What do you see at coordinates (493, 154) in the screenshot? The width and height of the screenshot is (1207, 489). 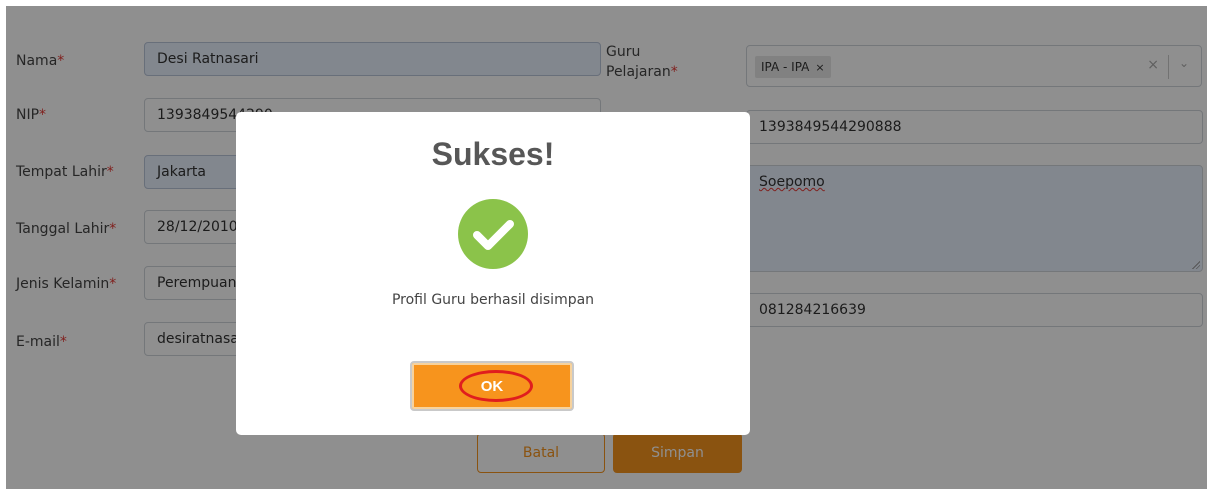 I see `dialog-title: Sukses!` at bounding box center [493, 154].